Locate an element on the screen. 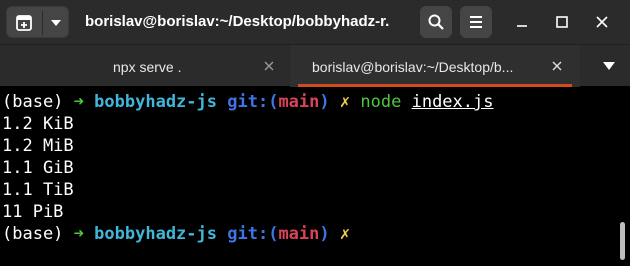 The width and height of the screenshot is (630, 266). scrollbar-thumb is located at coordinates (622, 241).